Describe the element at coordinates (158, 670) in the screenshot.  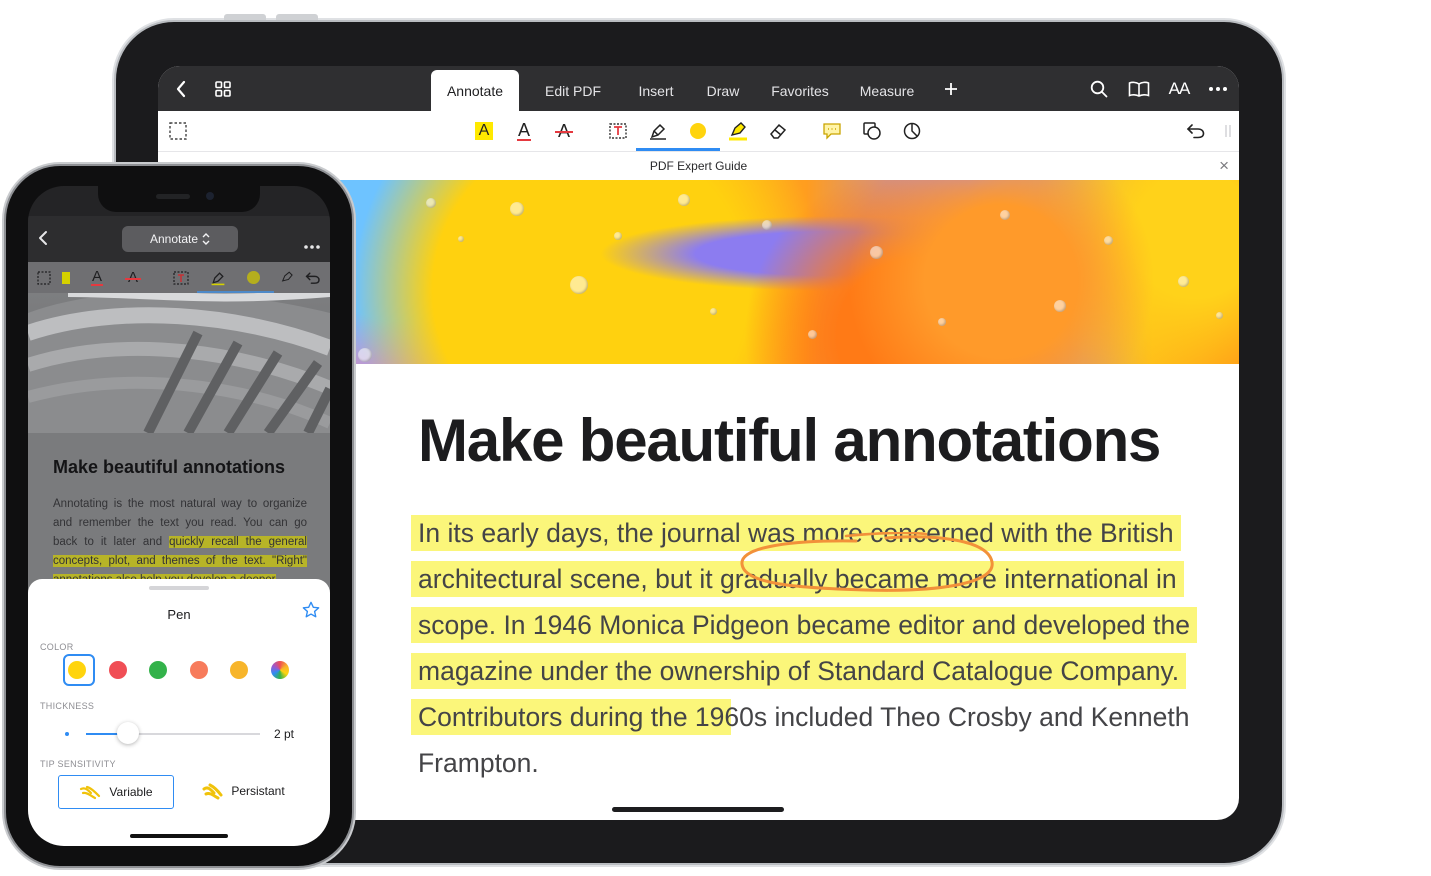
I see `color-swatch-green` at that location.